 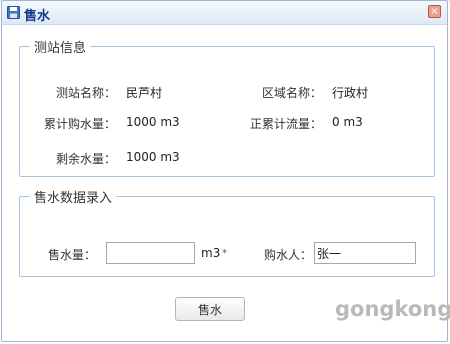 I want to click on station-name-value: 民芦村, so click(x=144, y=93).